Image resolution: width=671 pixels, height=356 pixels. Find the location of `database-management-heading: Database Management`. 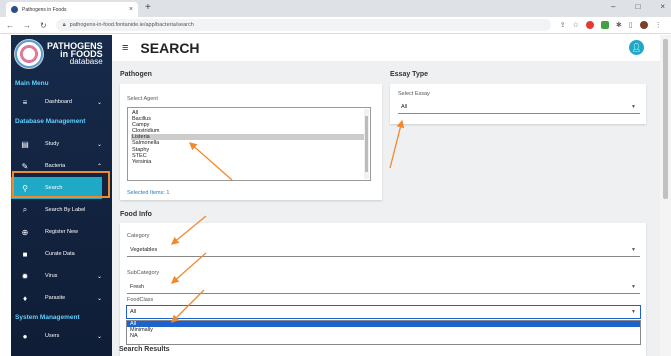

database-management-heading: Database Management is located at coordinates (50, 121).